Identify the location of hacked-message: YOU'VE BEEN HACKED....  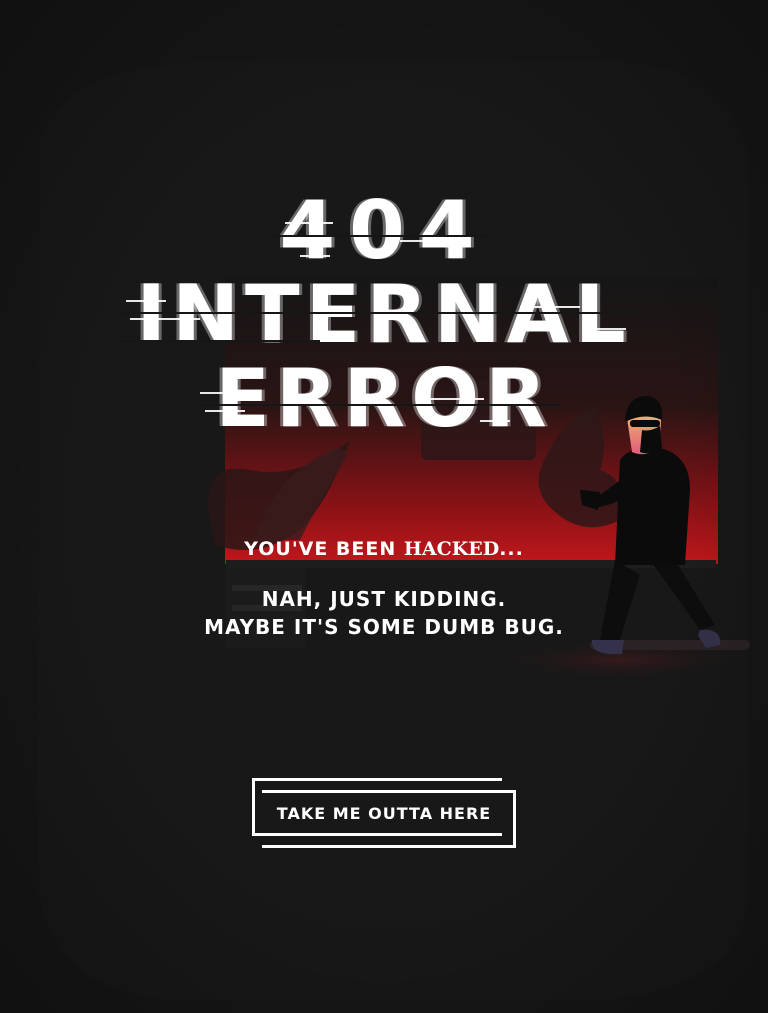
(384, 549).